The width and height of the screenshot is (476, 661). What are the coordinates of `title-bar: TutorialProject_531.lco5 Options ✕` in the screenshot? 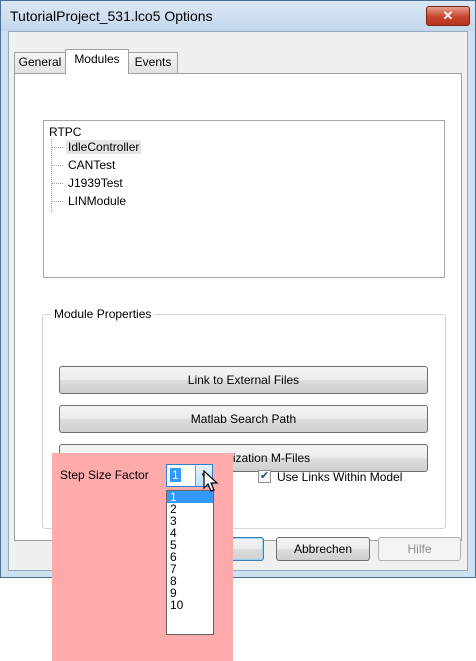 It's located at (238, 16).